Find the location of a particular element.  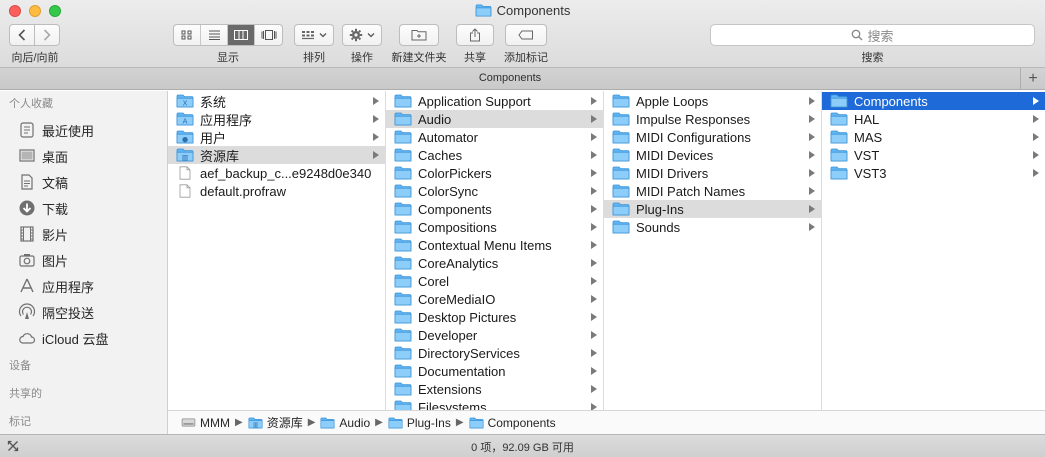

sidebar-item-documents: 文稿 is located at coordinates (83, 182).